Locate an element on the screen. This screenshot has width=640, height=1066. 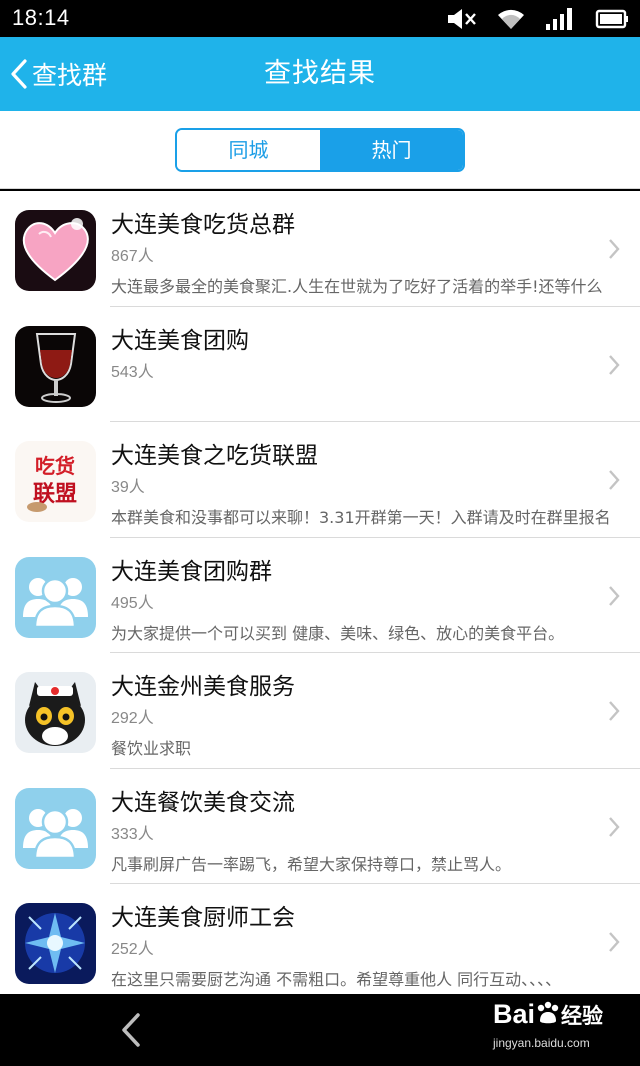
member-count: 543人 is located at coordinates (132, 372).